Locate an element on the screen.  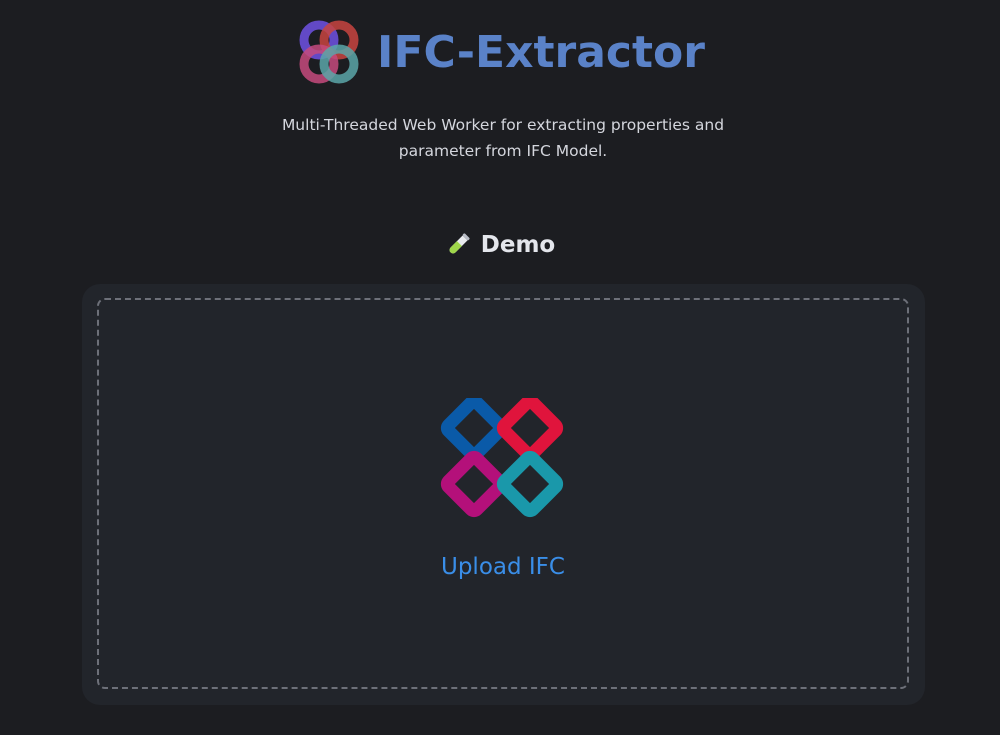
demo-title: Demo is located at coordinates (518, 245).